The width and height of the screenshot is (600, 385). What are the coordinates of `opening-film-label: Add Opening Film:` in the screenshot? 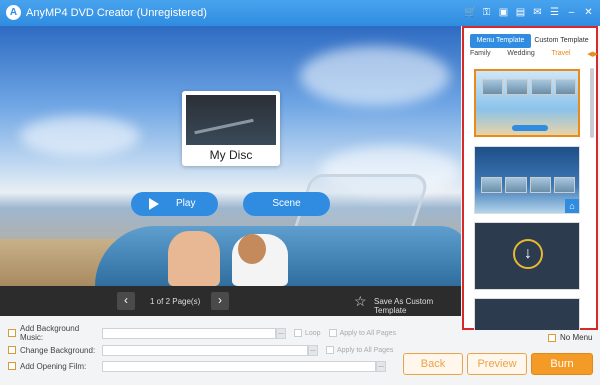 It's located at (53, 366).